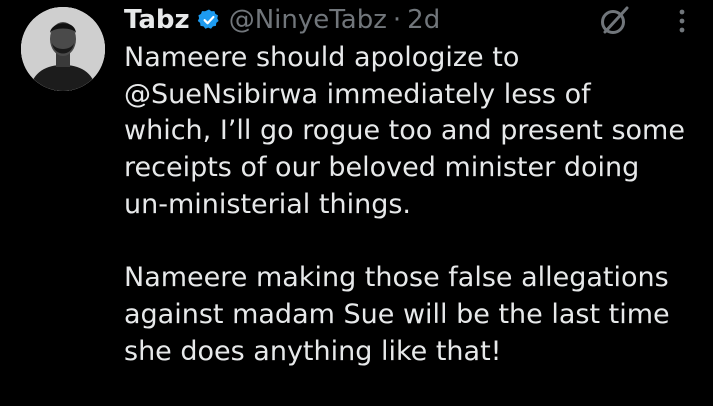 This screenshot has height=406, width=713. I want to click on tweet-line: Nameere making those false allegations, so click(396, 278).